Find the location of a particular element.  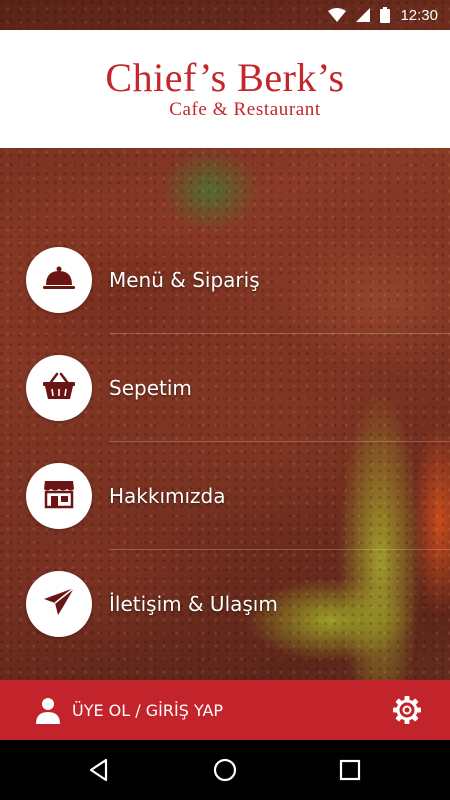

signal-icon is located at coordinates (363, 15).